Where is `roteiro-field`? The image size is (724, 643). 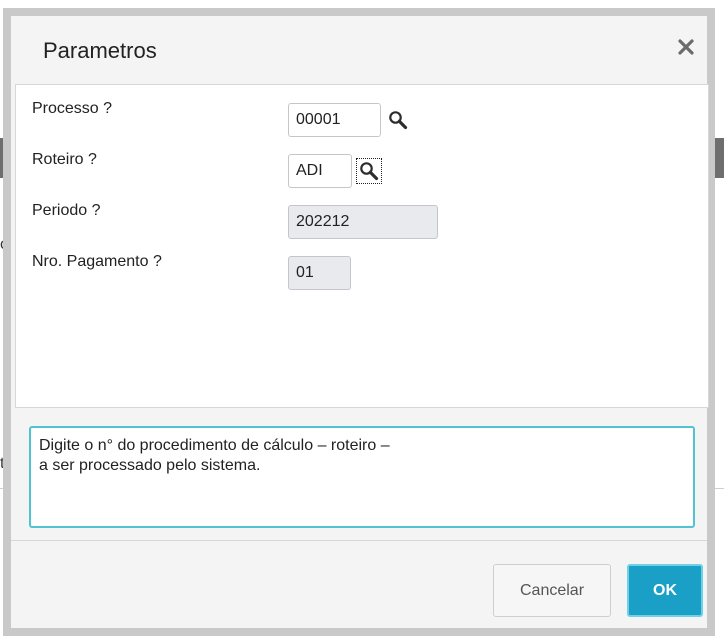 roteiro-field is located at coordinates (320, 171).